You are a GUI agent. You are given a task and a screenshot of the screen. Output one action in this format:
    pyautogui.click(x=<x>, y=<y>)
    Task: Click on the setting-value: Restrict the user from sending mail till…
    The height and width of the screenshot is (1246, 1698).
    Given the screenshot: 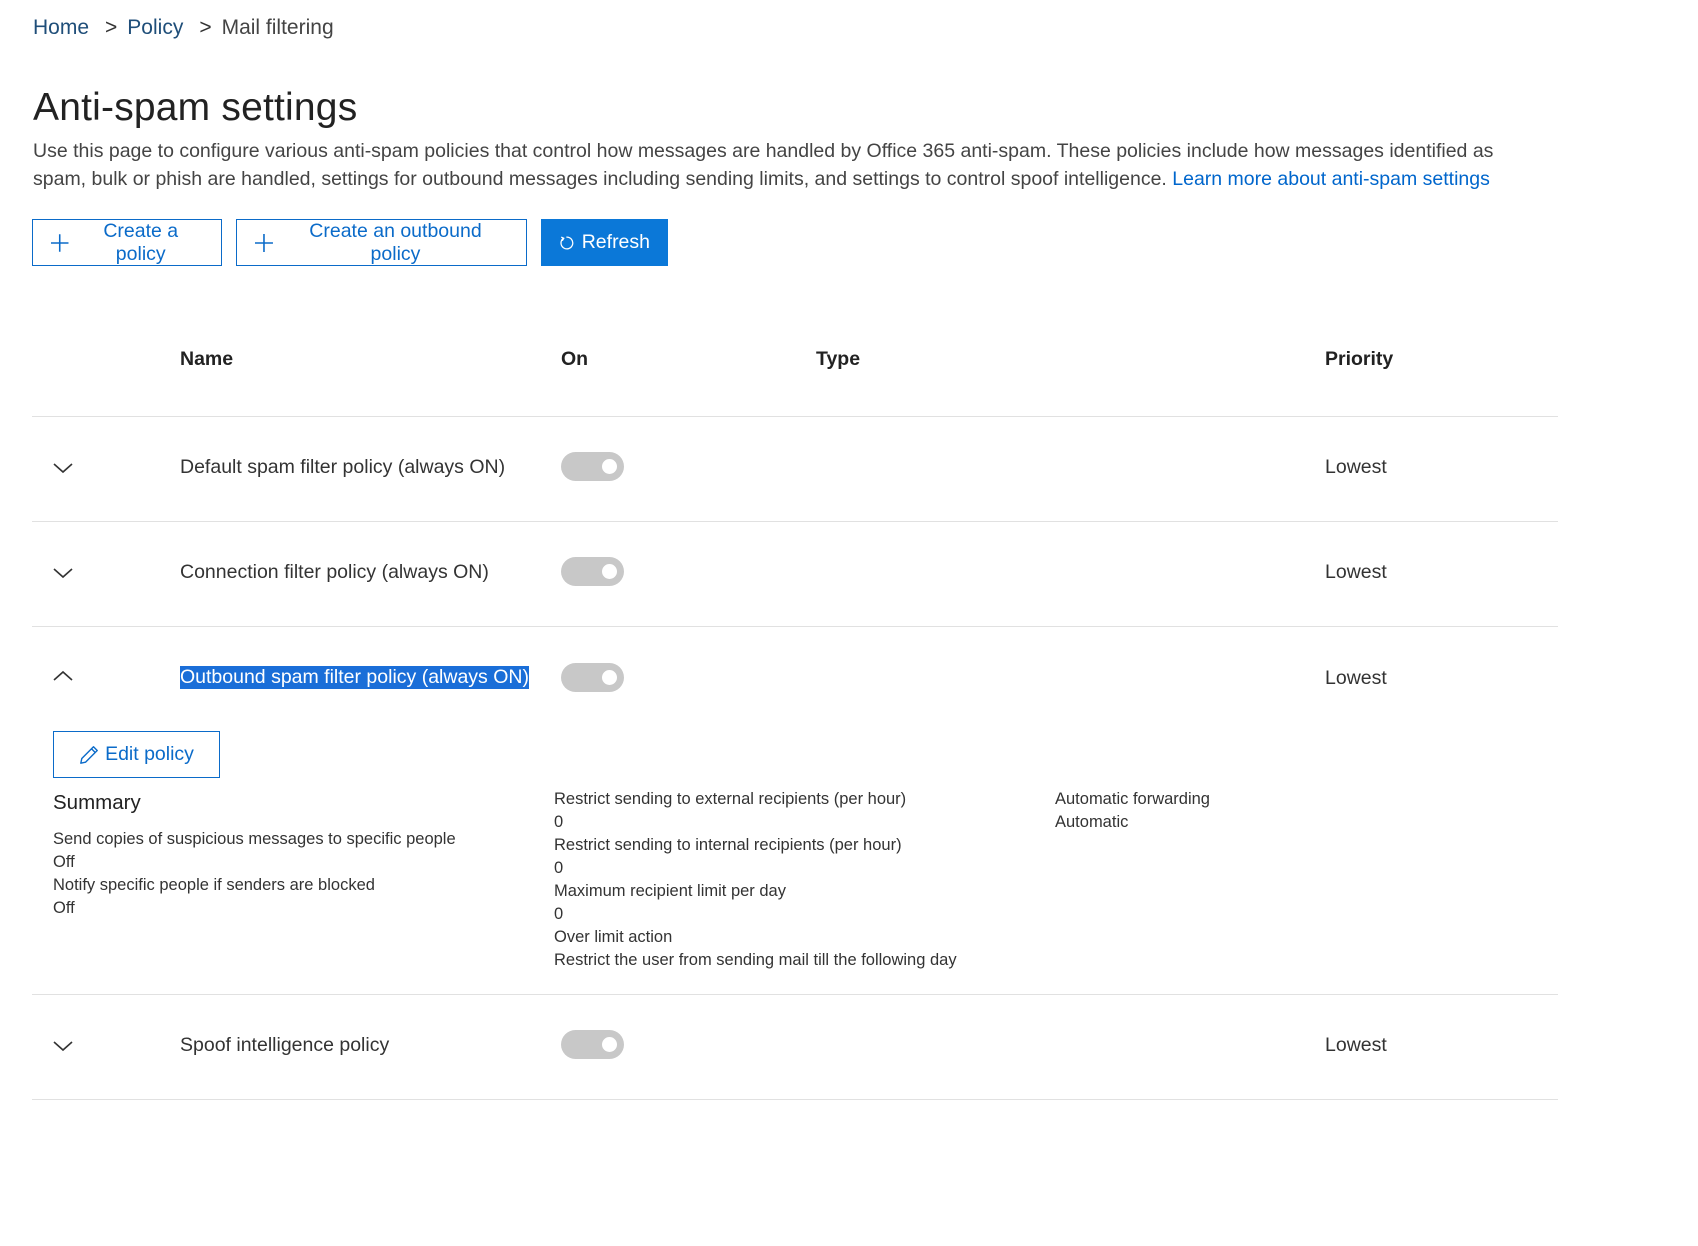 What is the action you would take?
    pyautogui.click(x=755, y=960)
    